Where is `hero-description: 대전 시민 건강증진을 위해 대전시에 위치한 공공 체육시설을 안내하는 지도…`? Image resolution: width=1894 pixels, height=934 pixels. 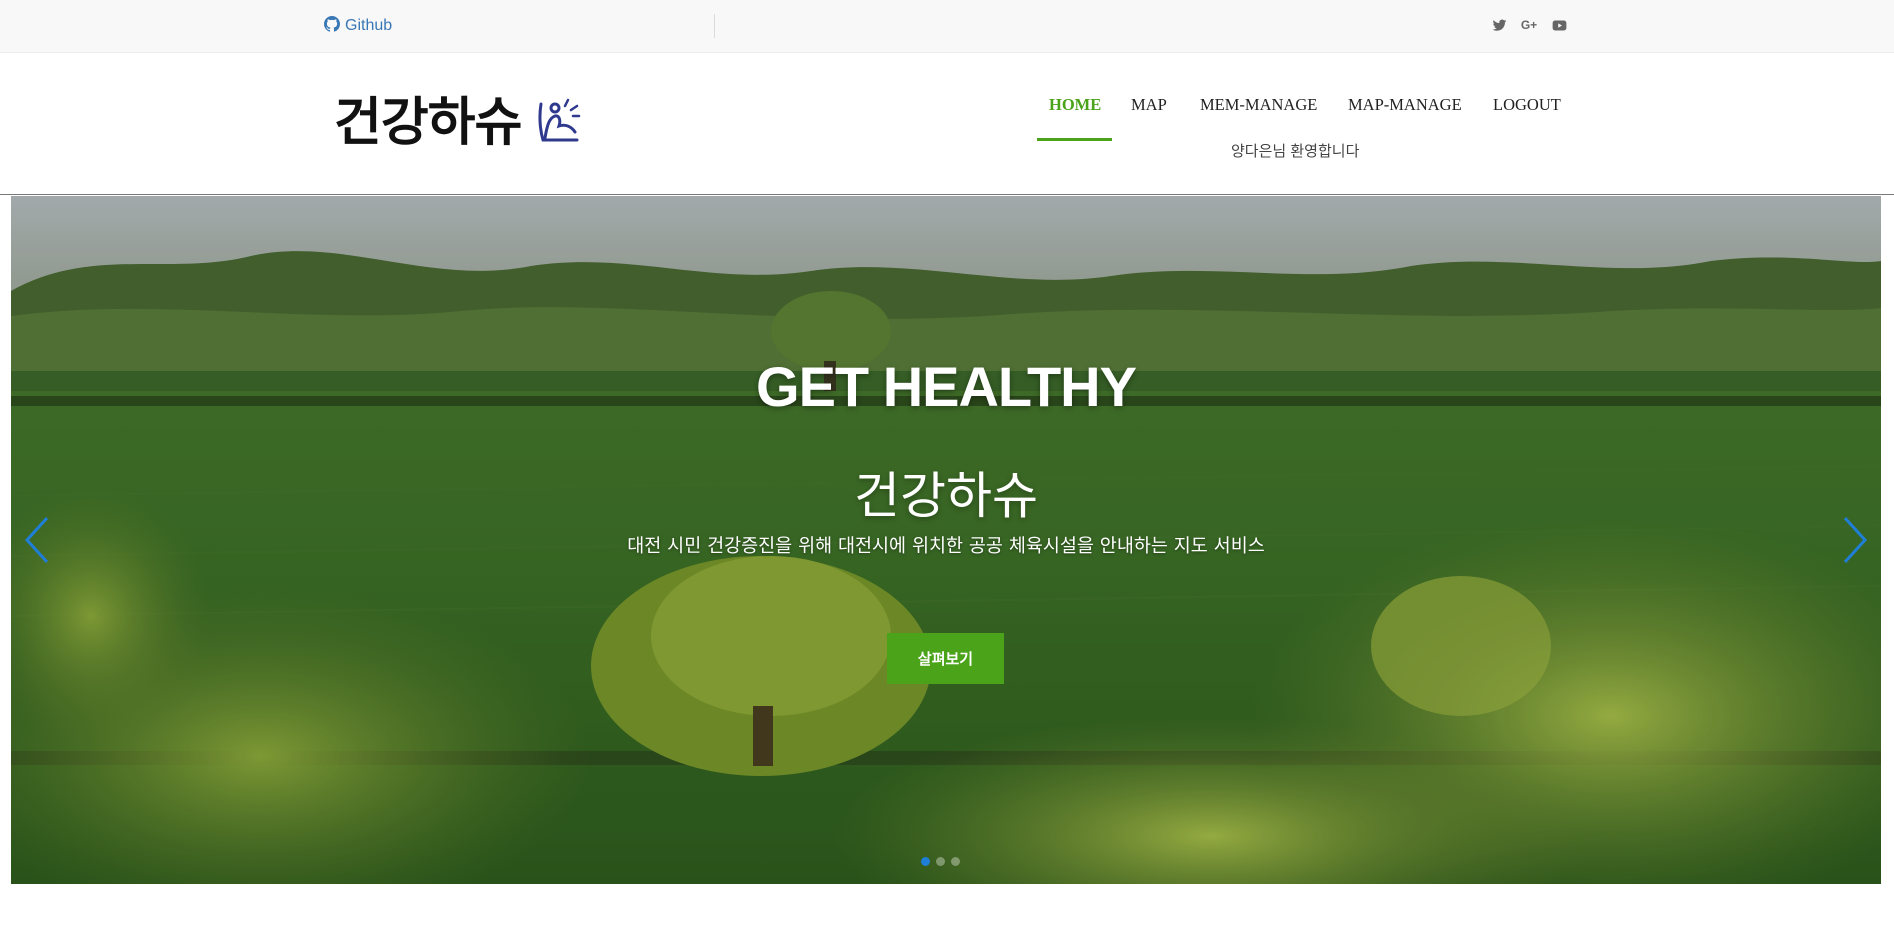 hero-description: 대전 시민 건강증진을 위해 대전시에 위치한 공공 체육시설을 안내하는 지도… is located at coordinates (946, 546).